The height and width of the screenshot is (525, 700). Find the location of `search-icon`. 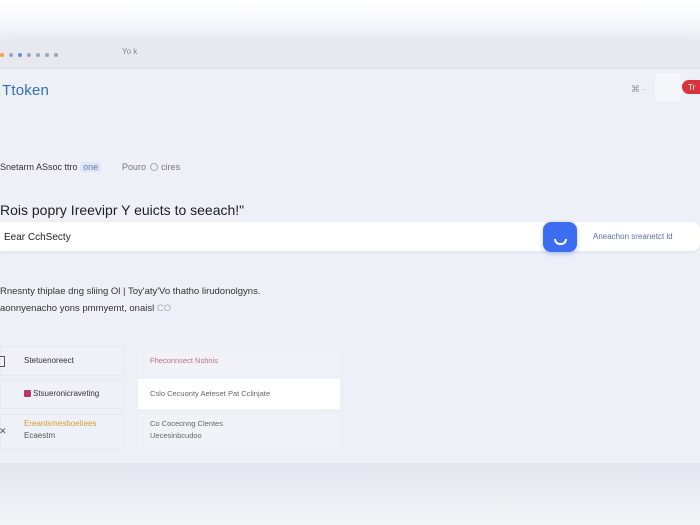

search-icon is located at coordinates (560, 242).